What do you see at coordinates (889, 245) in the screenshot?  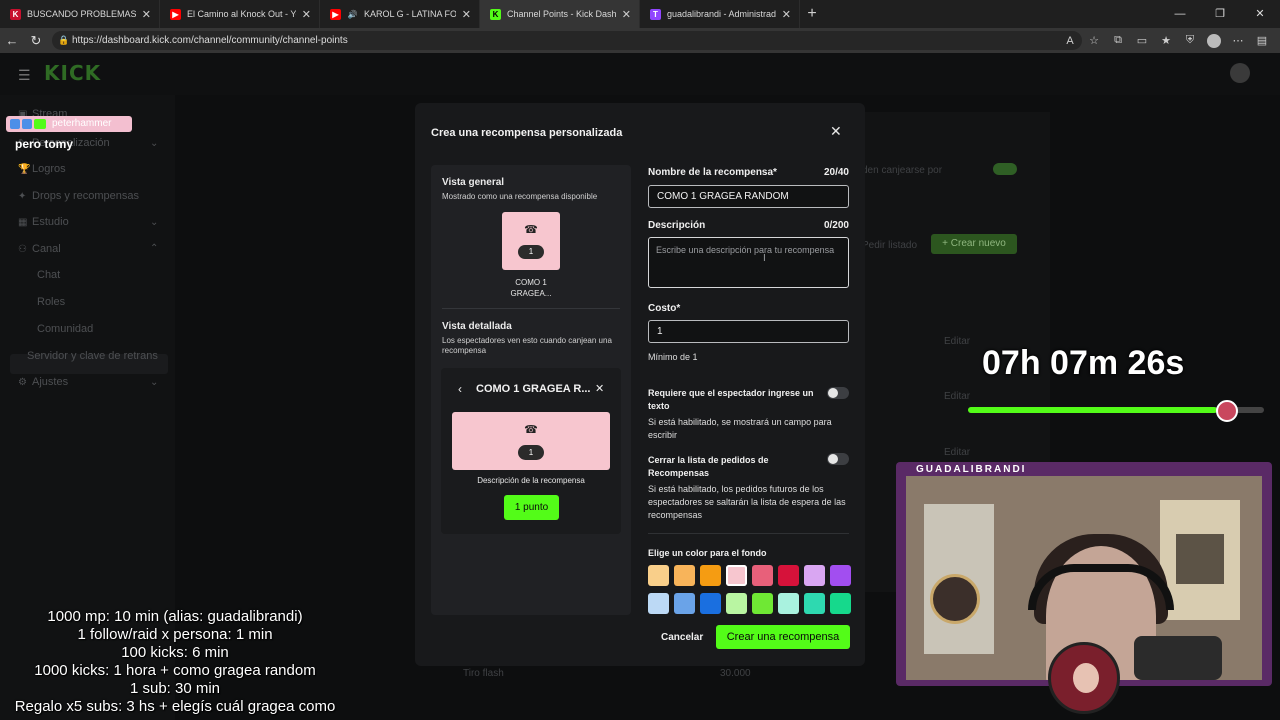 I see `bg-pedir-listado: Pedir listado` at bounding box center [889, 245].